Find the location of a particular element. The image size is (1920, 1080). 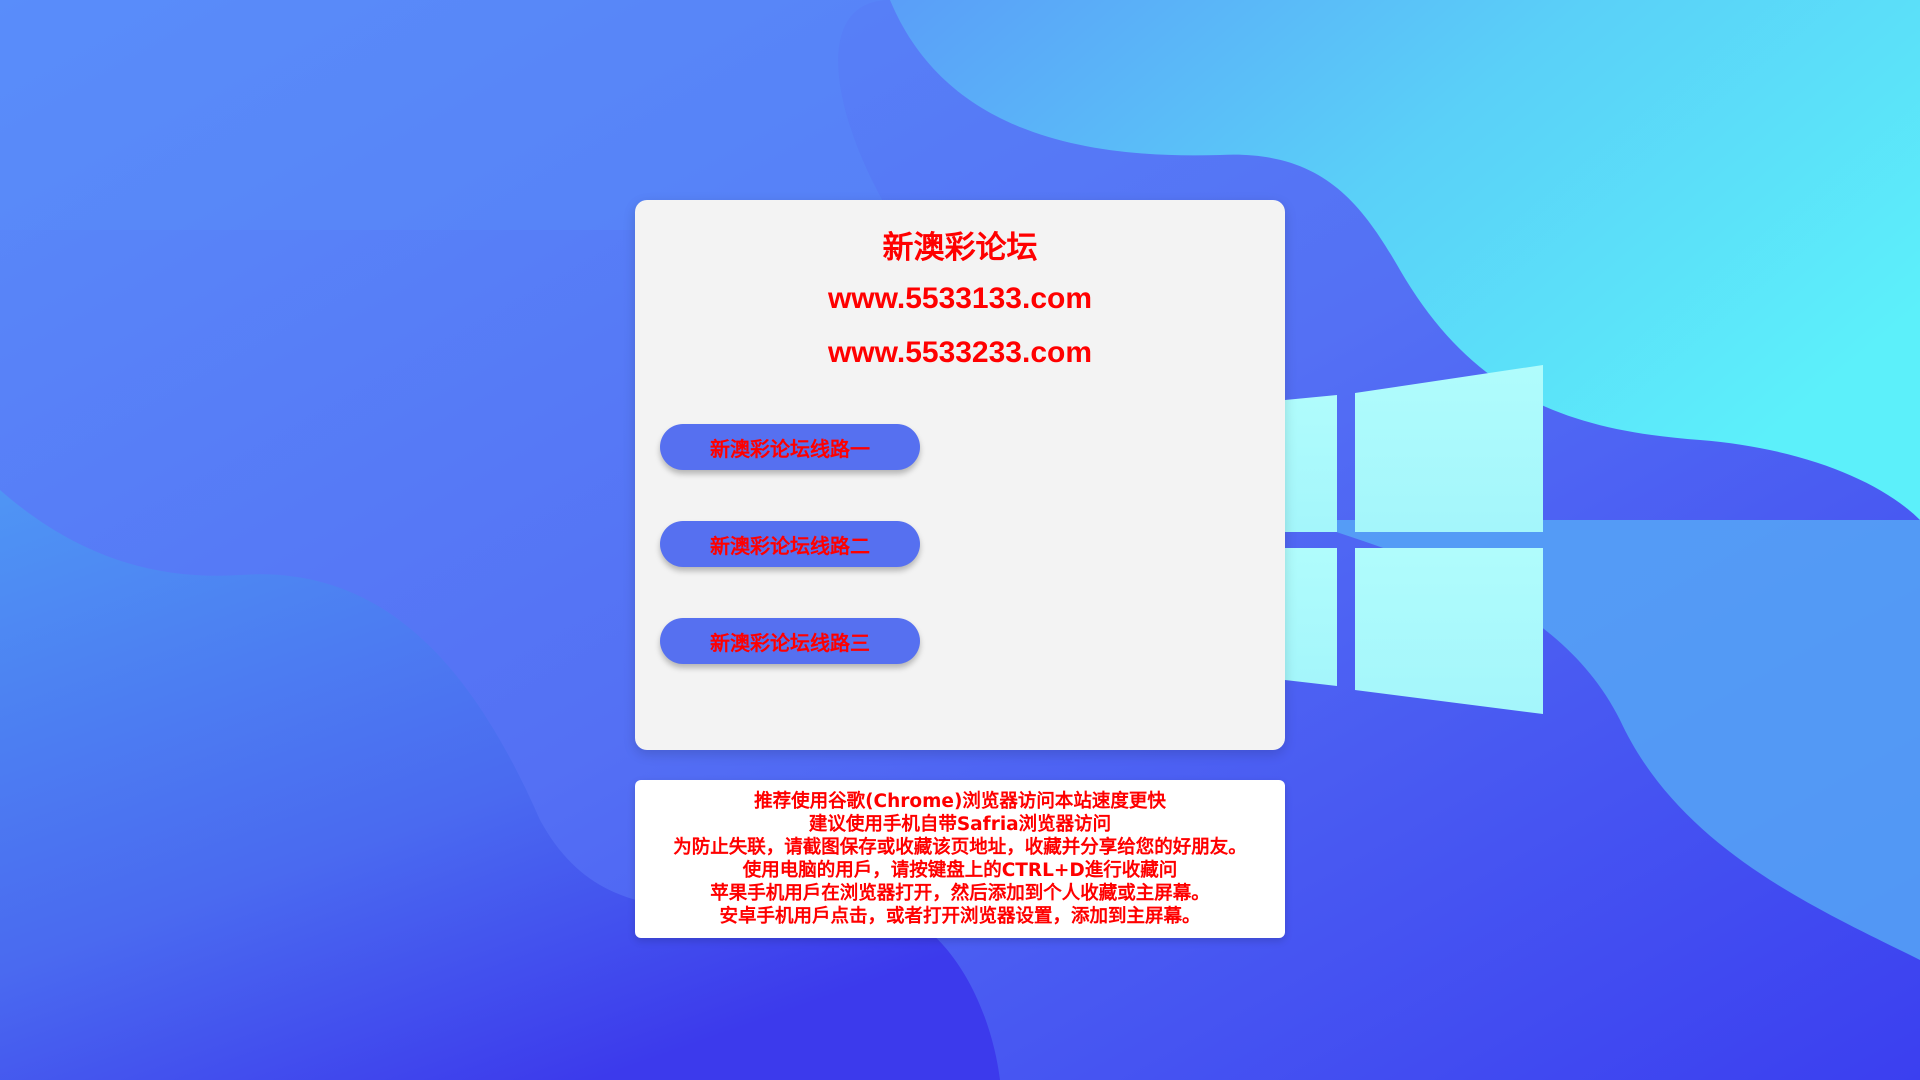

forum-title: 新澳彩论坛 is located at coordinates (960, 248).